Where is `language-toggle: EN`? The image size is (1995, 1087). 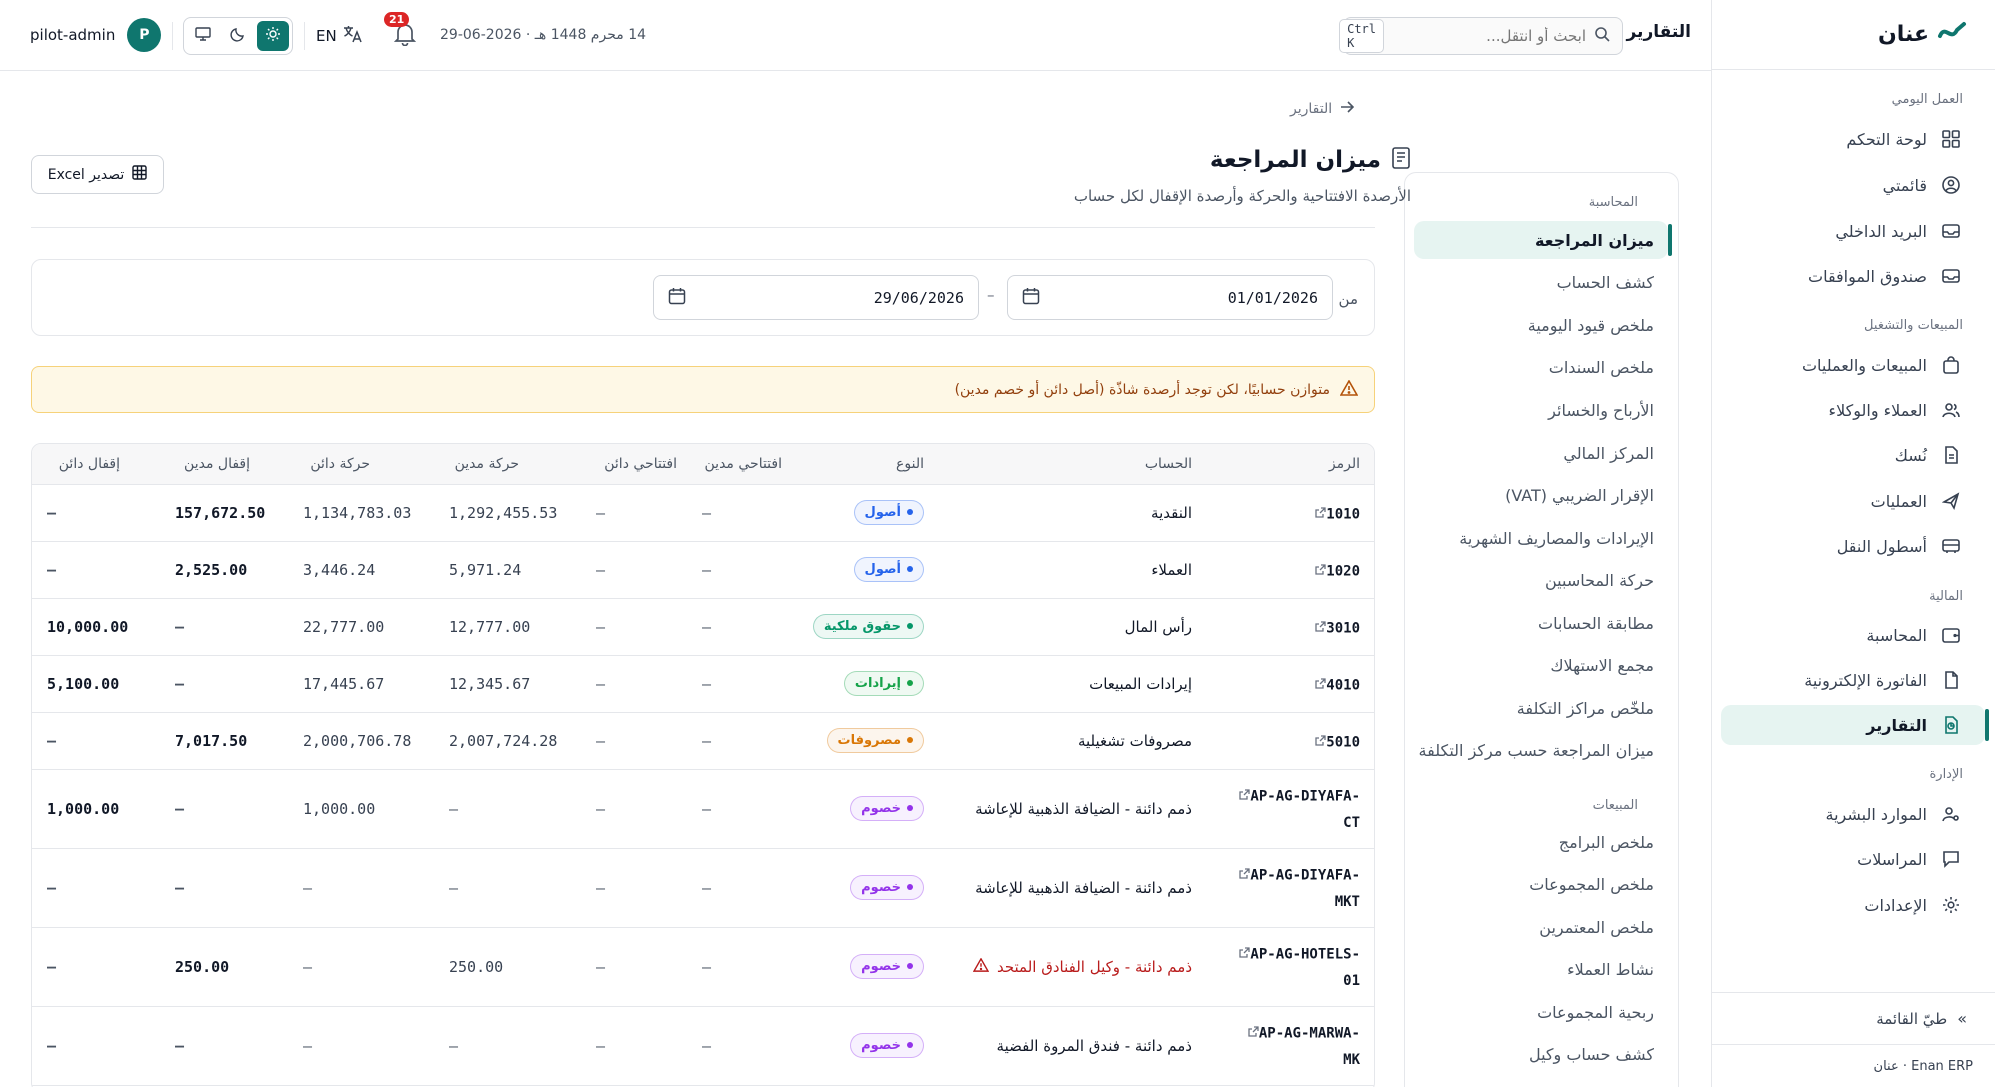 language-toggle: EN is located at coordinates (339, 36).